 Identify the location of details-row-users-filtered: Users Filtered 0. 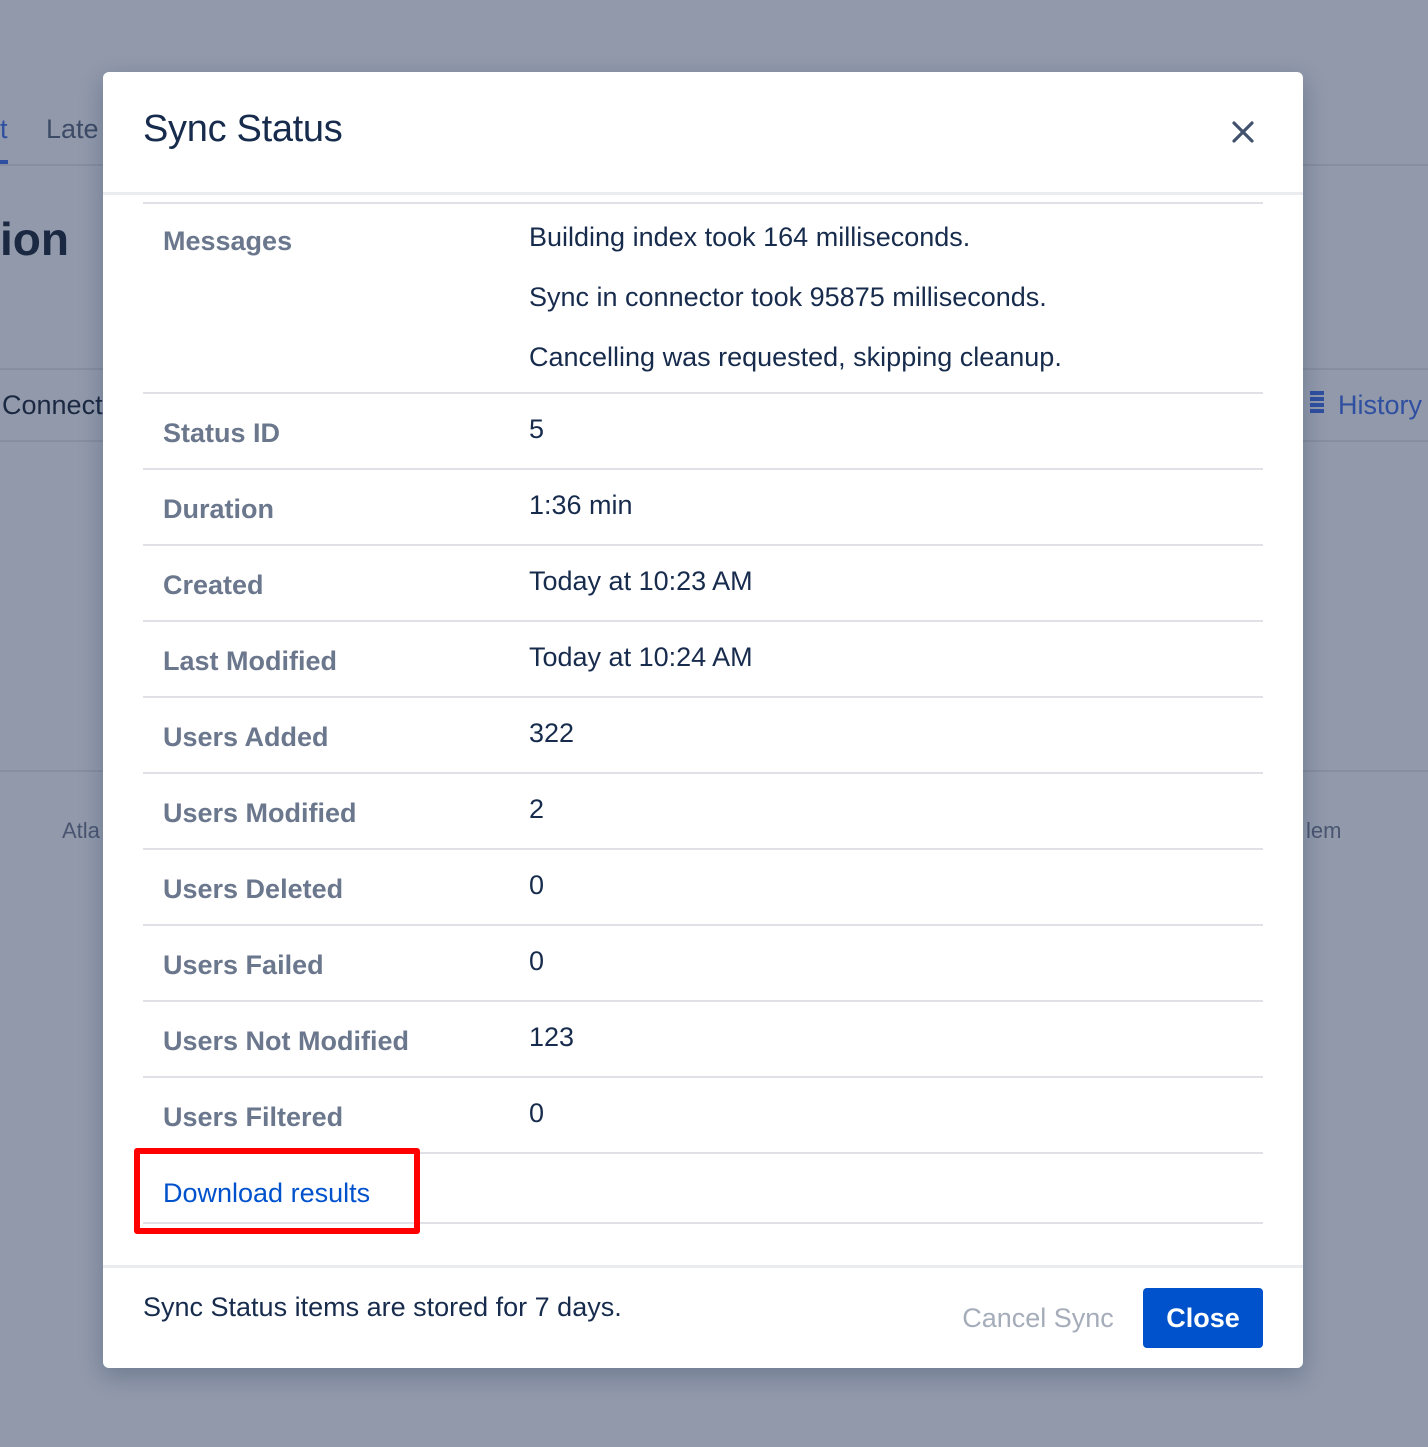
(703, 1116).